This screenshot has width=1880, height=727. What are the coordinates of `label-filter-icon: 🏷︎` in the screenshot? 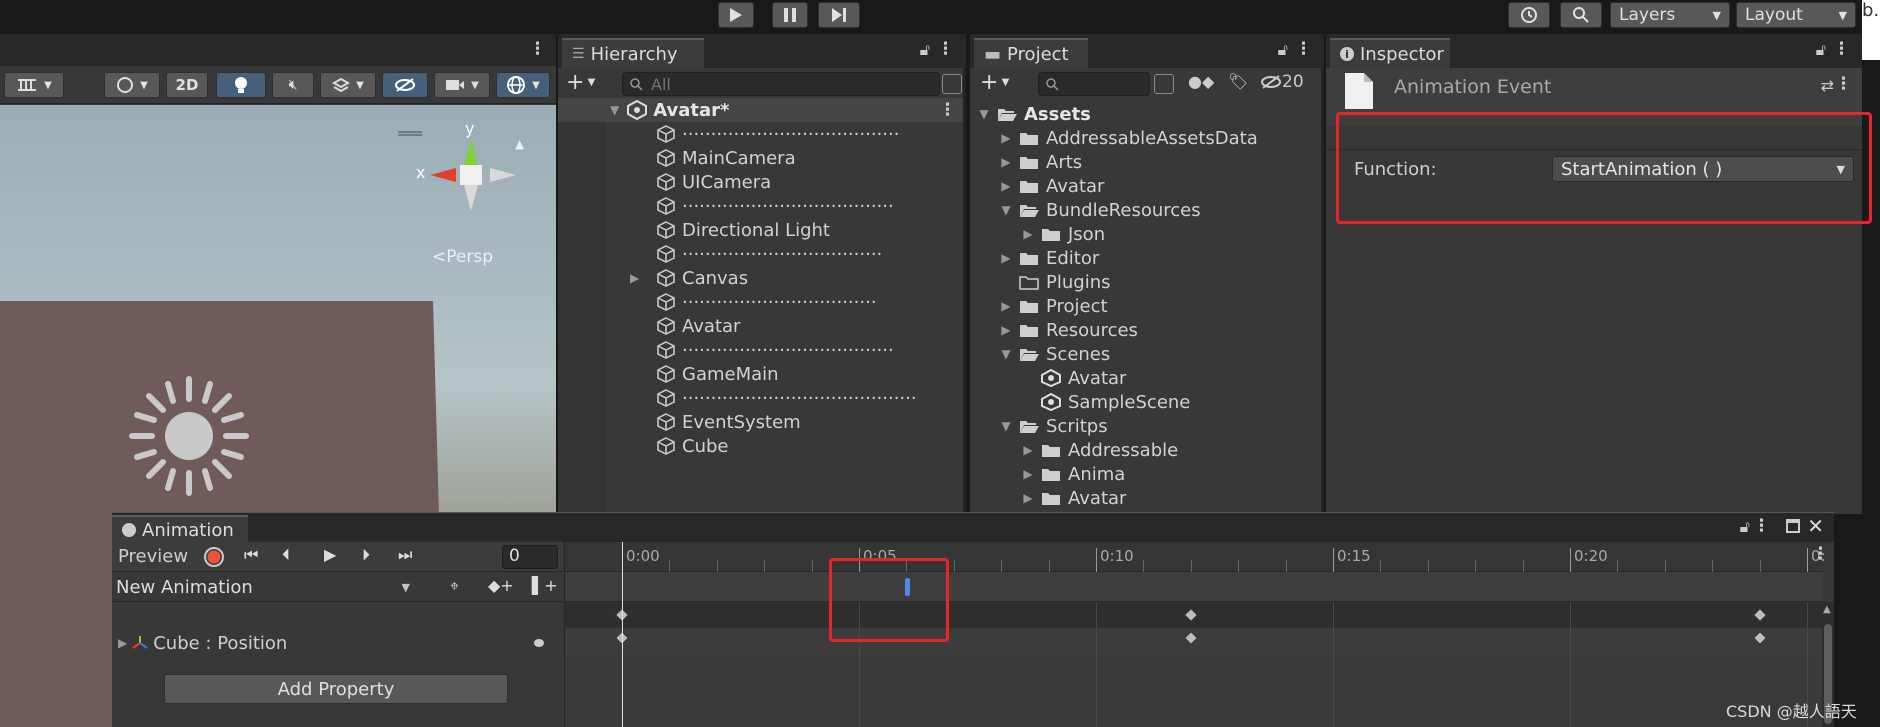 It's located at (1238, 81).